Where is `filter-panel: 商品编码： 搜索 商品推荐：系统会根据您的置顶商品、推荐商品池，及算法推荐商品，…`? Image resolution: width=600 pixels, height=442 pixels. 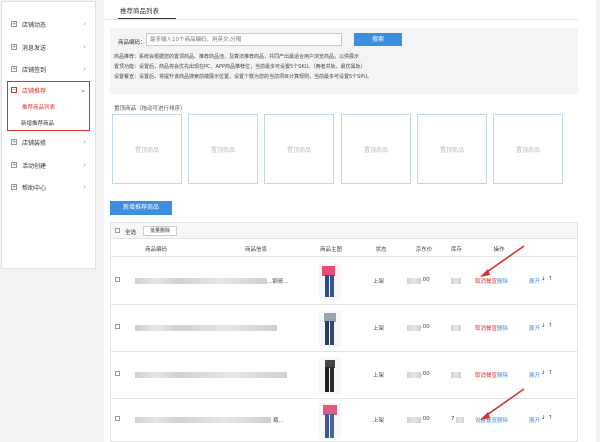
filter-panel: 商品编码： 搜索 商品推荐：系统会根据您的置顶商品、推荐商品池，及算法推荐商品，… is located at coordinates (344, 61).